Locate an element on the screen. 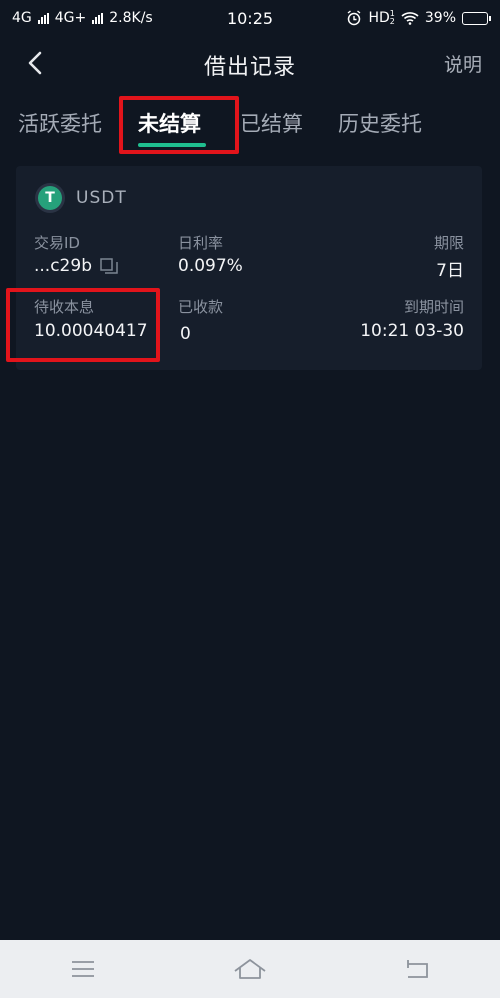 Image resolution: width=500 pixels, height=998 pixels. header: 借出记录 说明 is located at coordinates (250, 65).